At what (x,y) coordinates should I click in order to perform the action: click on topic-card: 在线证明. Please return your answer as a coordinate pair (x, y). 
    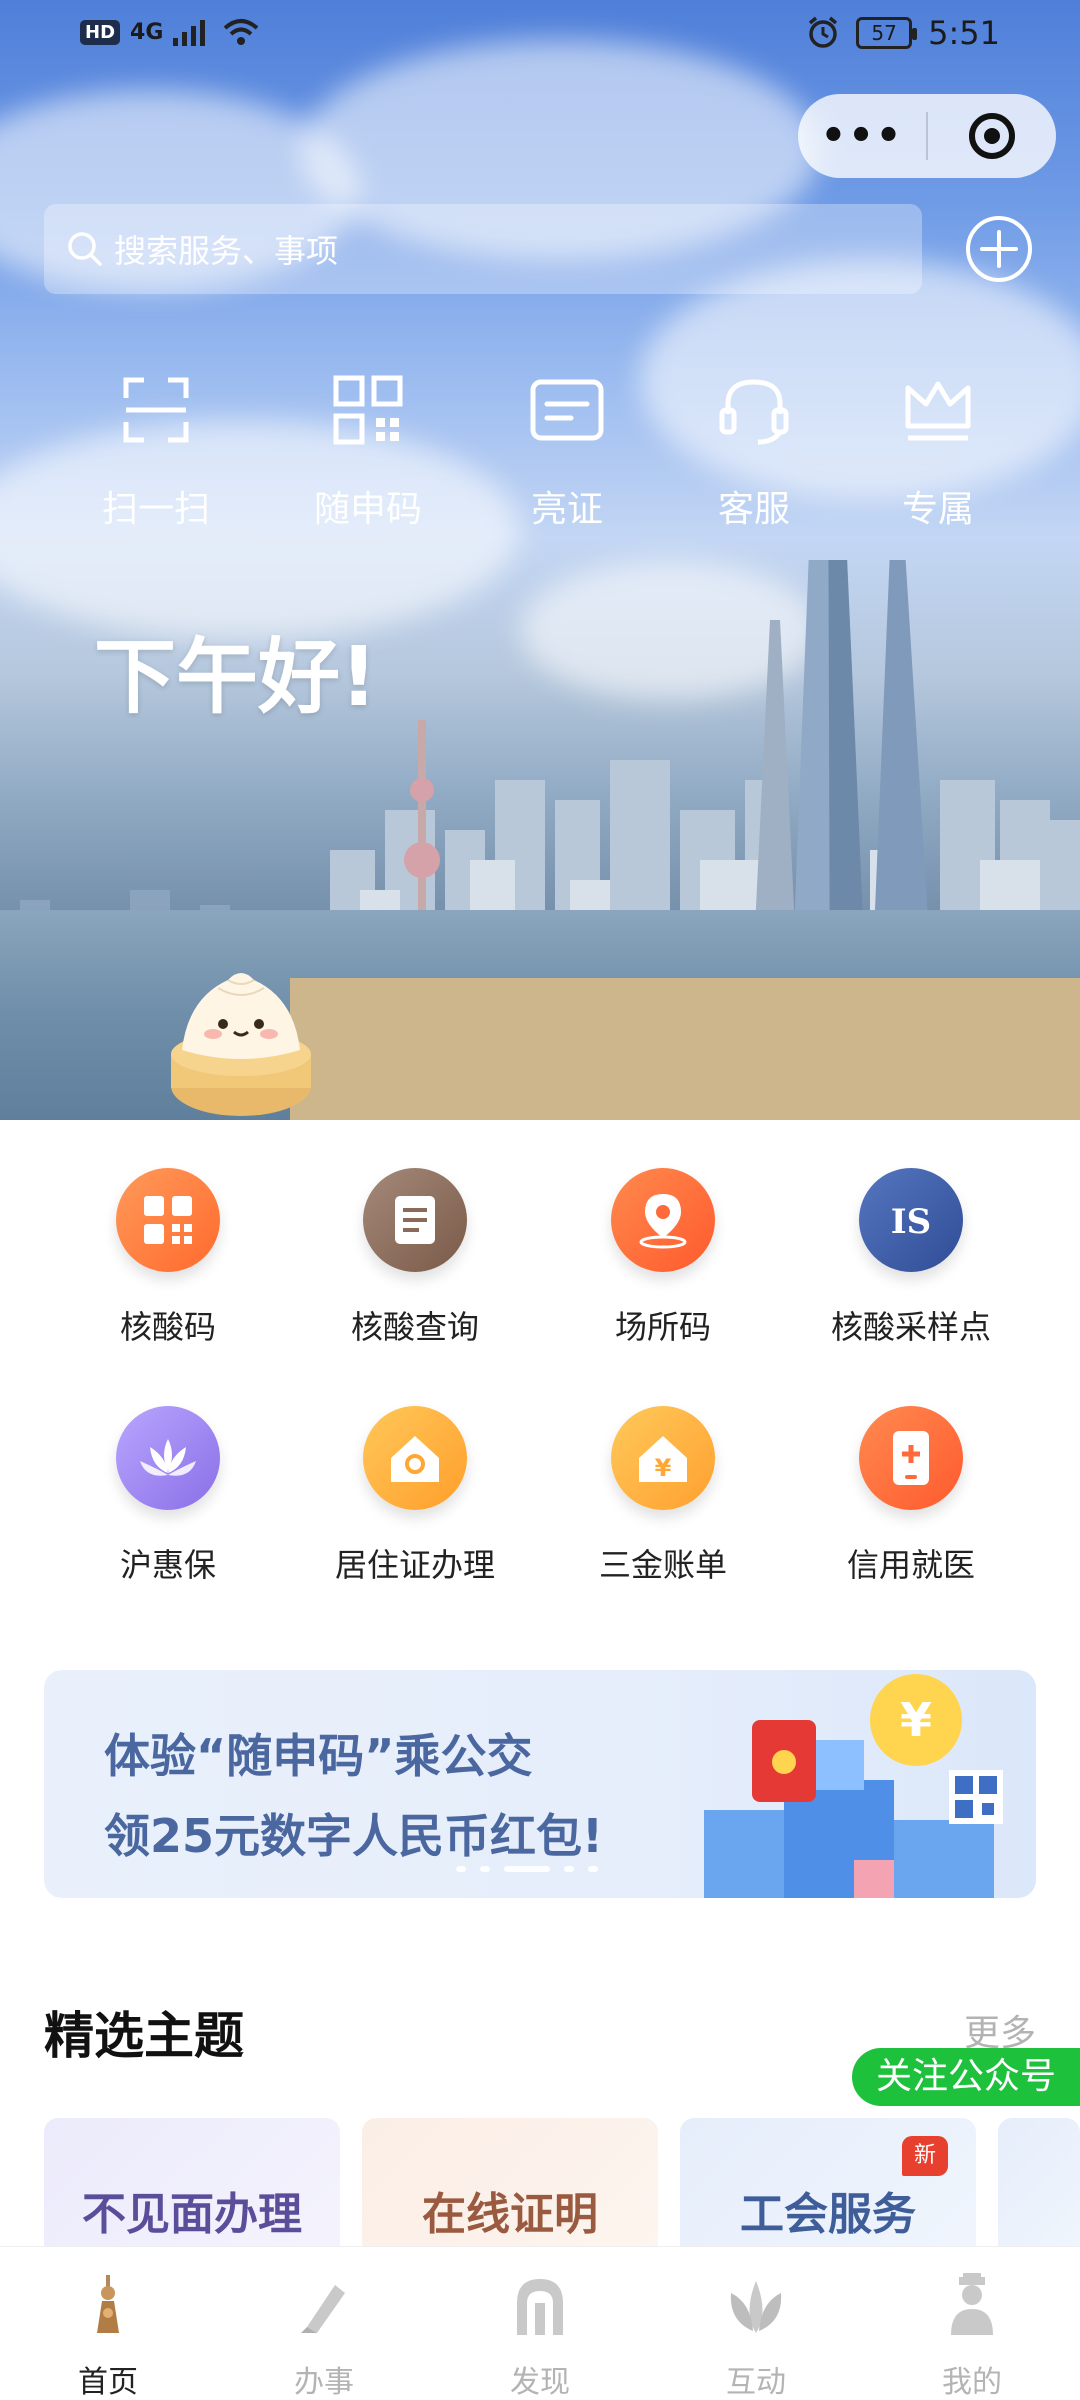
    Looking at the image, I should click on (510, 2188).